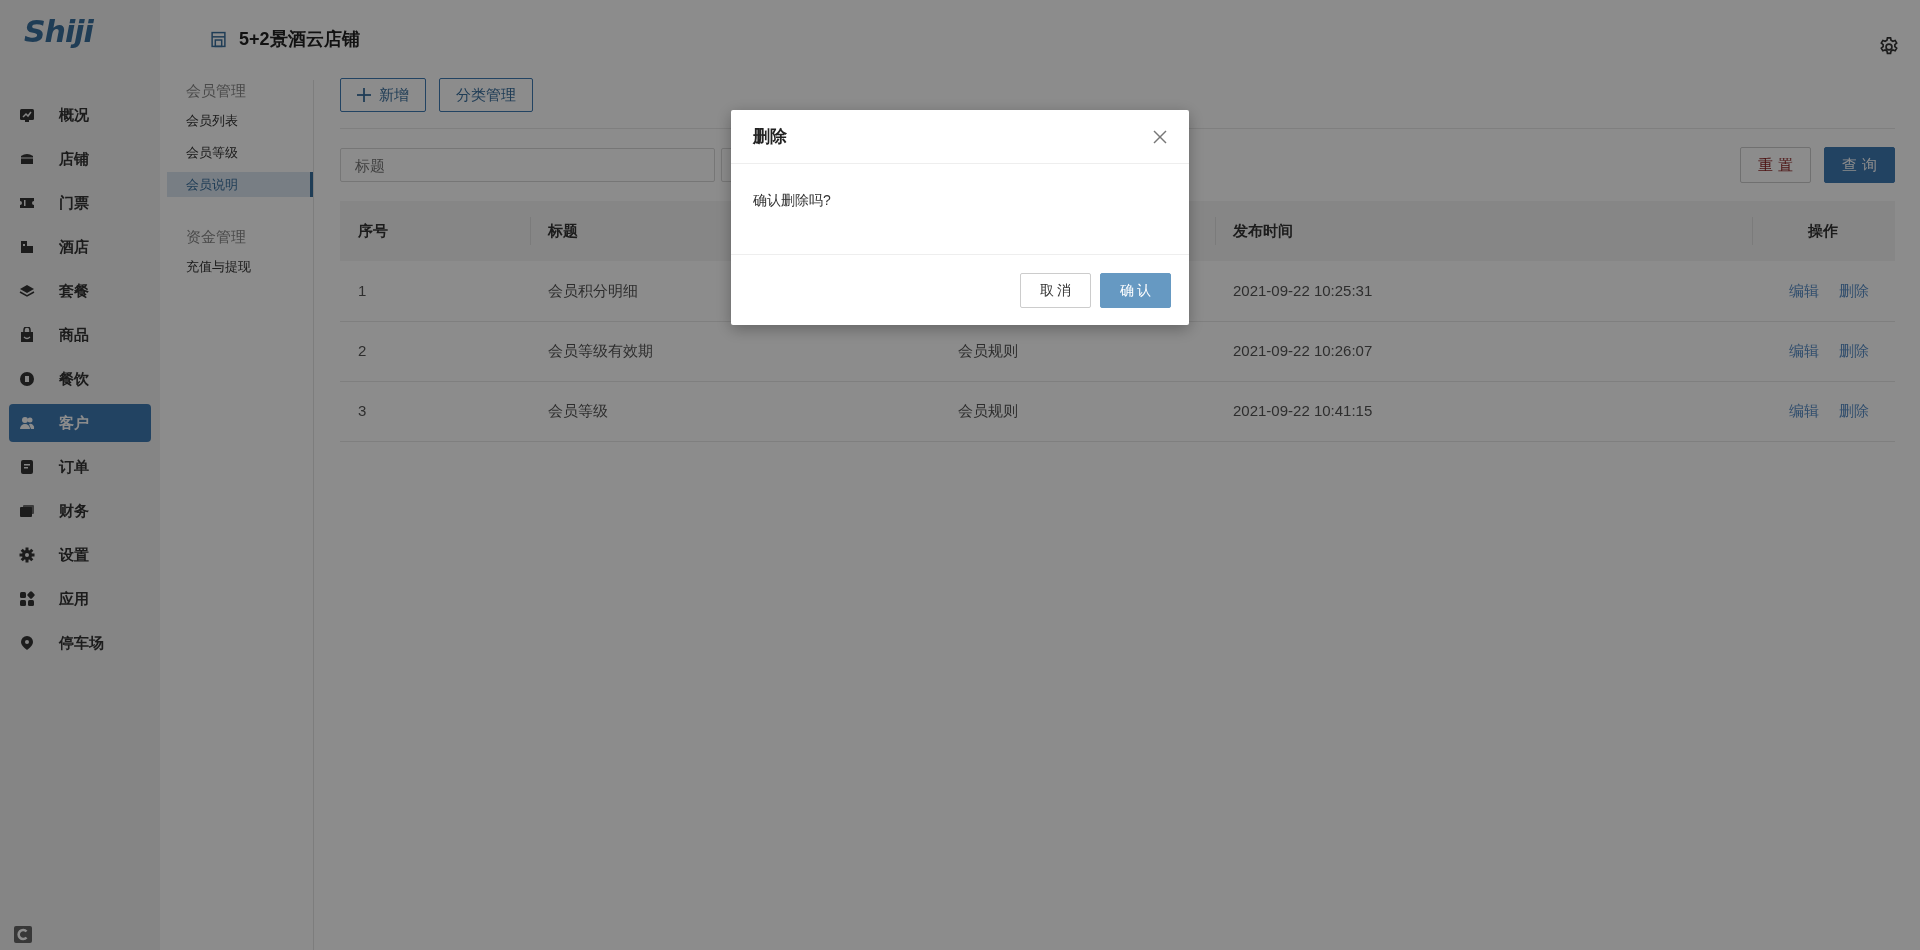  What do you see at coordinates (299, 39) in the screenshot?
I see `store-title: 5+2景酒云店铺` at bounding box center [299, 39].